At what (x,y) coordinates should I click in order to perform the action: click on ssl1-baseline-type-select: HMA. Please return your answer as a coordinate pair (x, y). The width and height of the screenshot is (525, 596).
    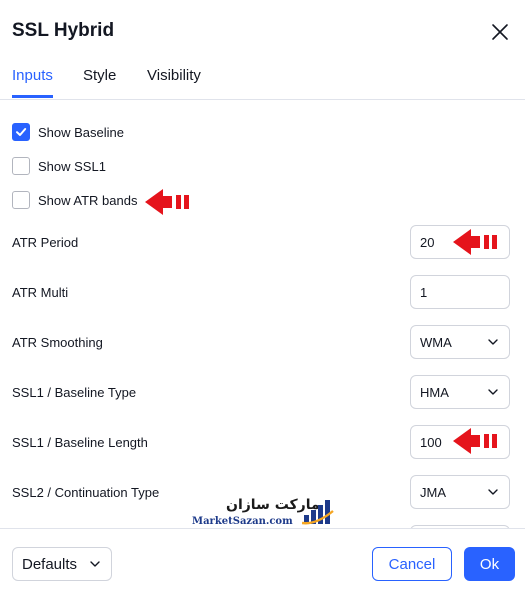
    Looking at the image, I should click on (460, 392).